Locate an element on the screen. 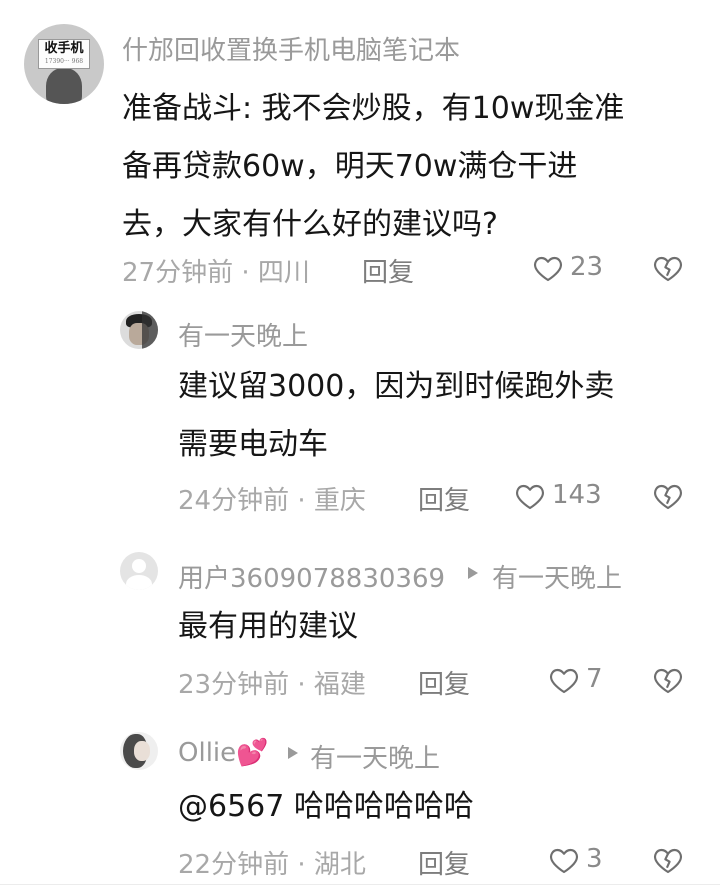 Image resolution: width=720 pixels, height=896 pixels. reply-text-line: @6567 哈哈哈哈哈哈 is located at coordinates (326, 806).